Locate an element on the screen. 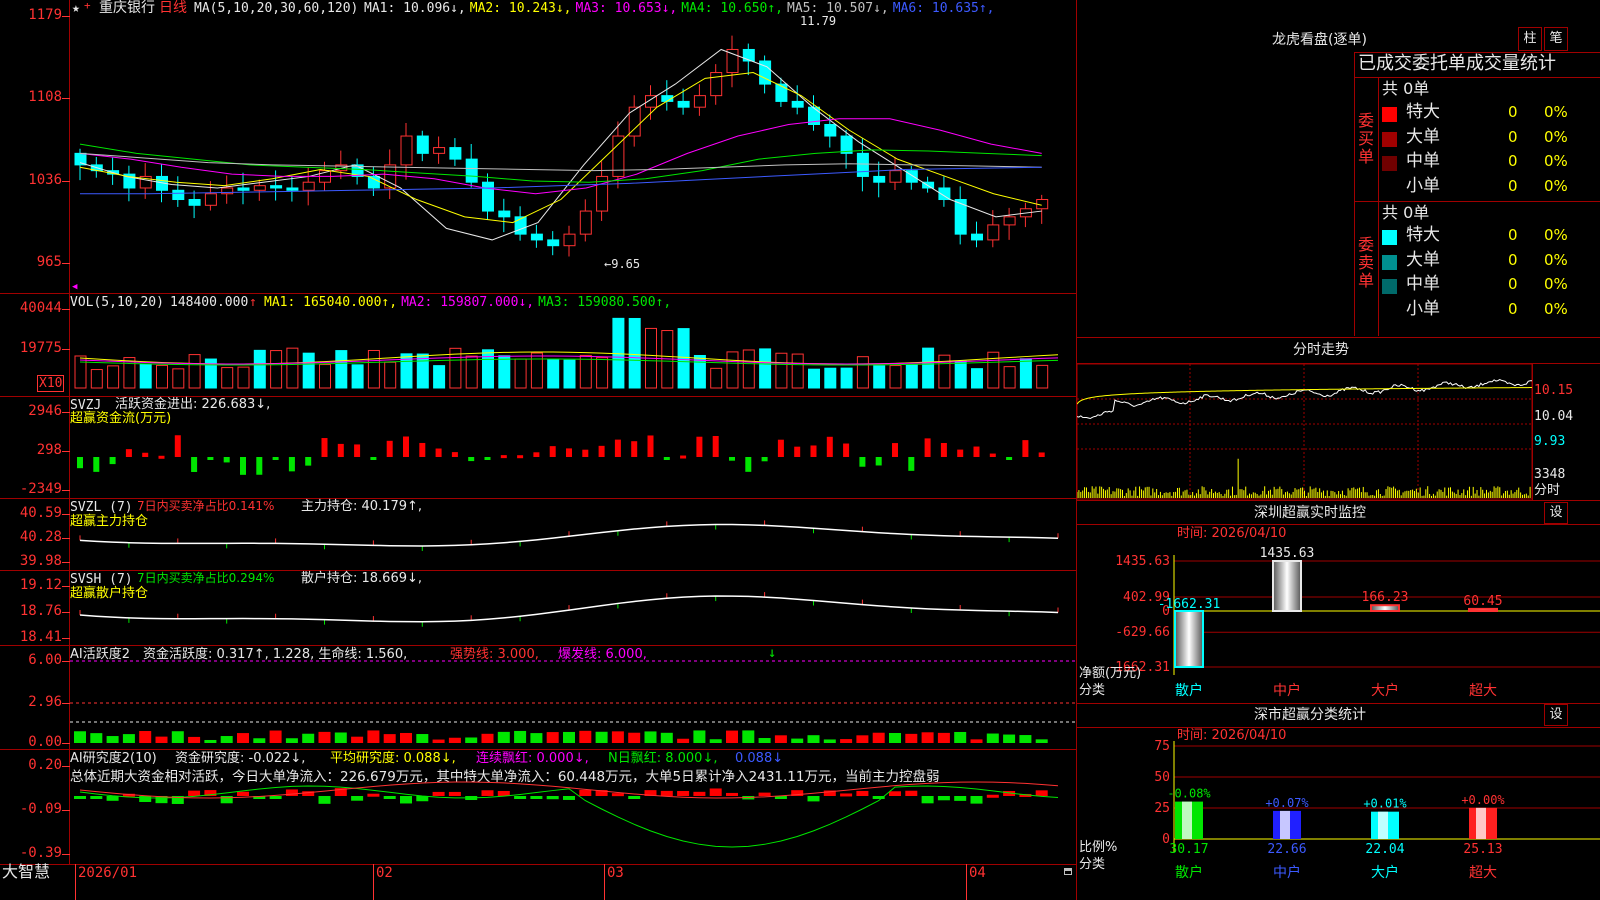  y-tick-label: 298 is located at coordinates (49, 450).